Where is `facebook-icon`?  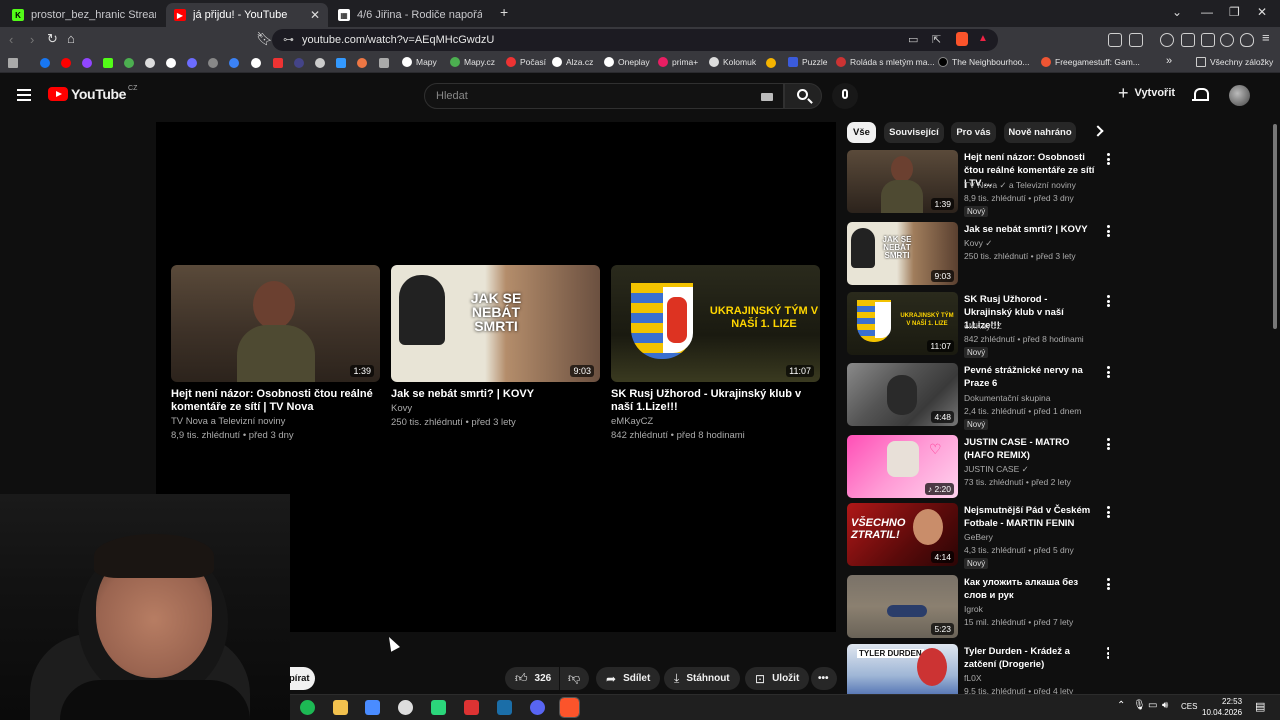
facebook-icon is located at coordinates (45, 63).